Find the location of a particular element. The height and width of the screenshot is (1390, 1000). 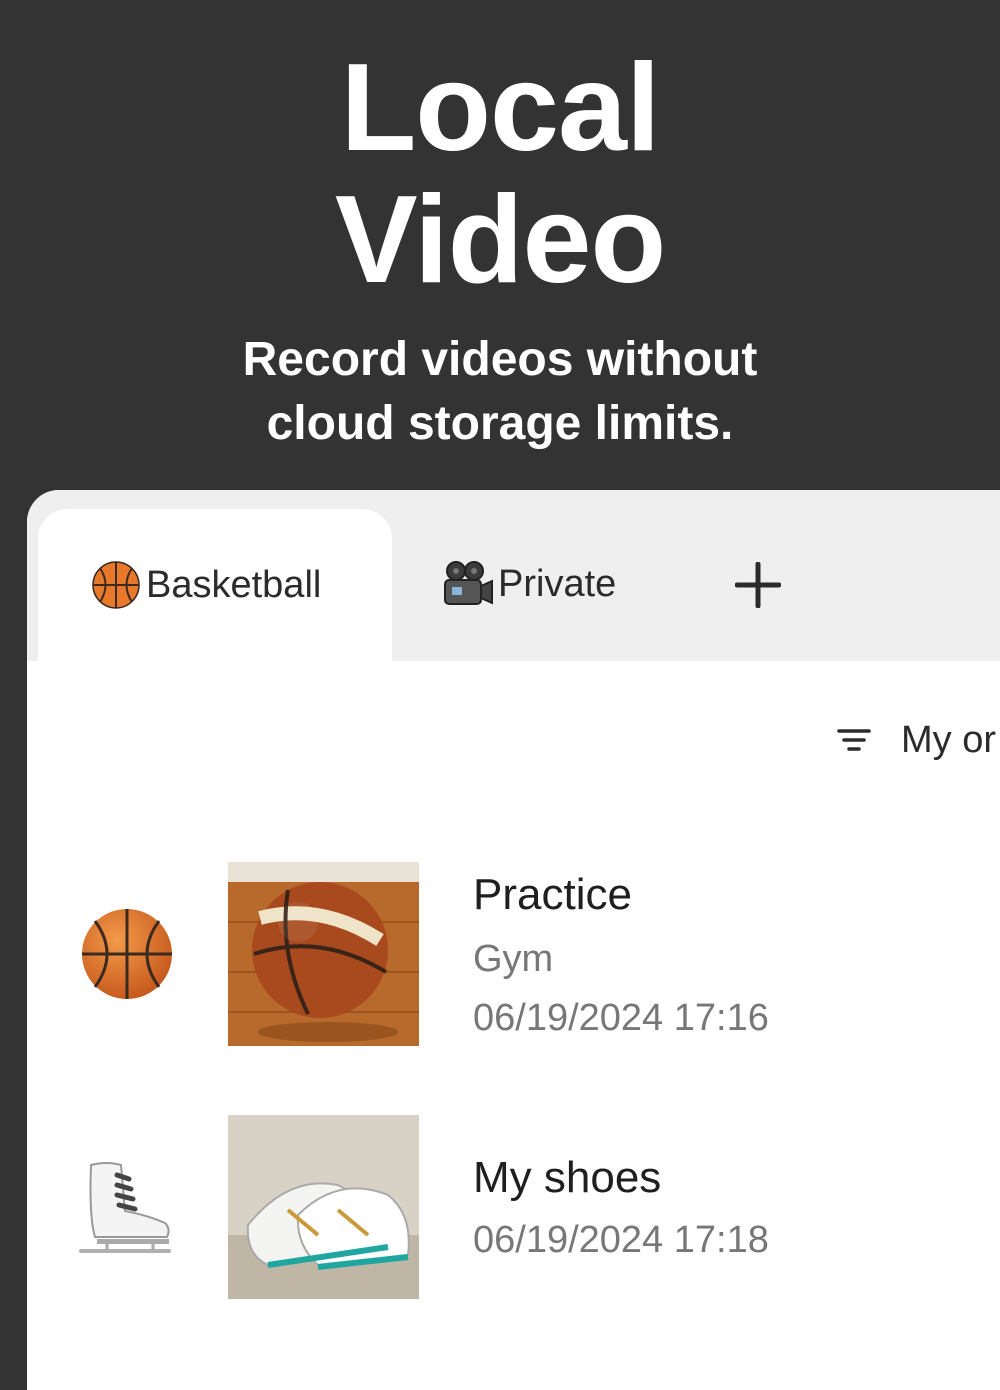

filter-icon is located at coordinates (854, 740).